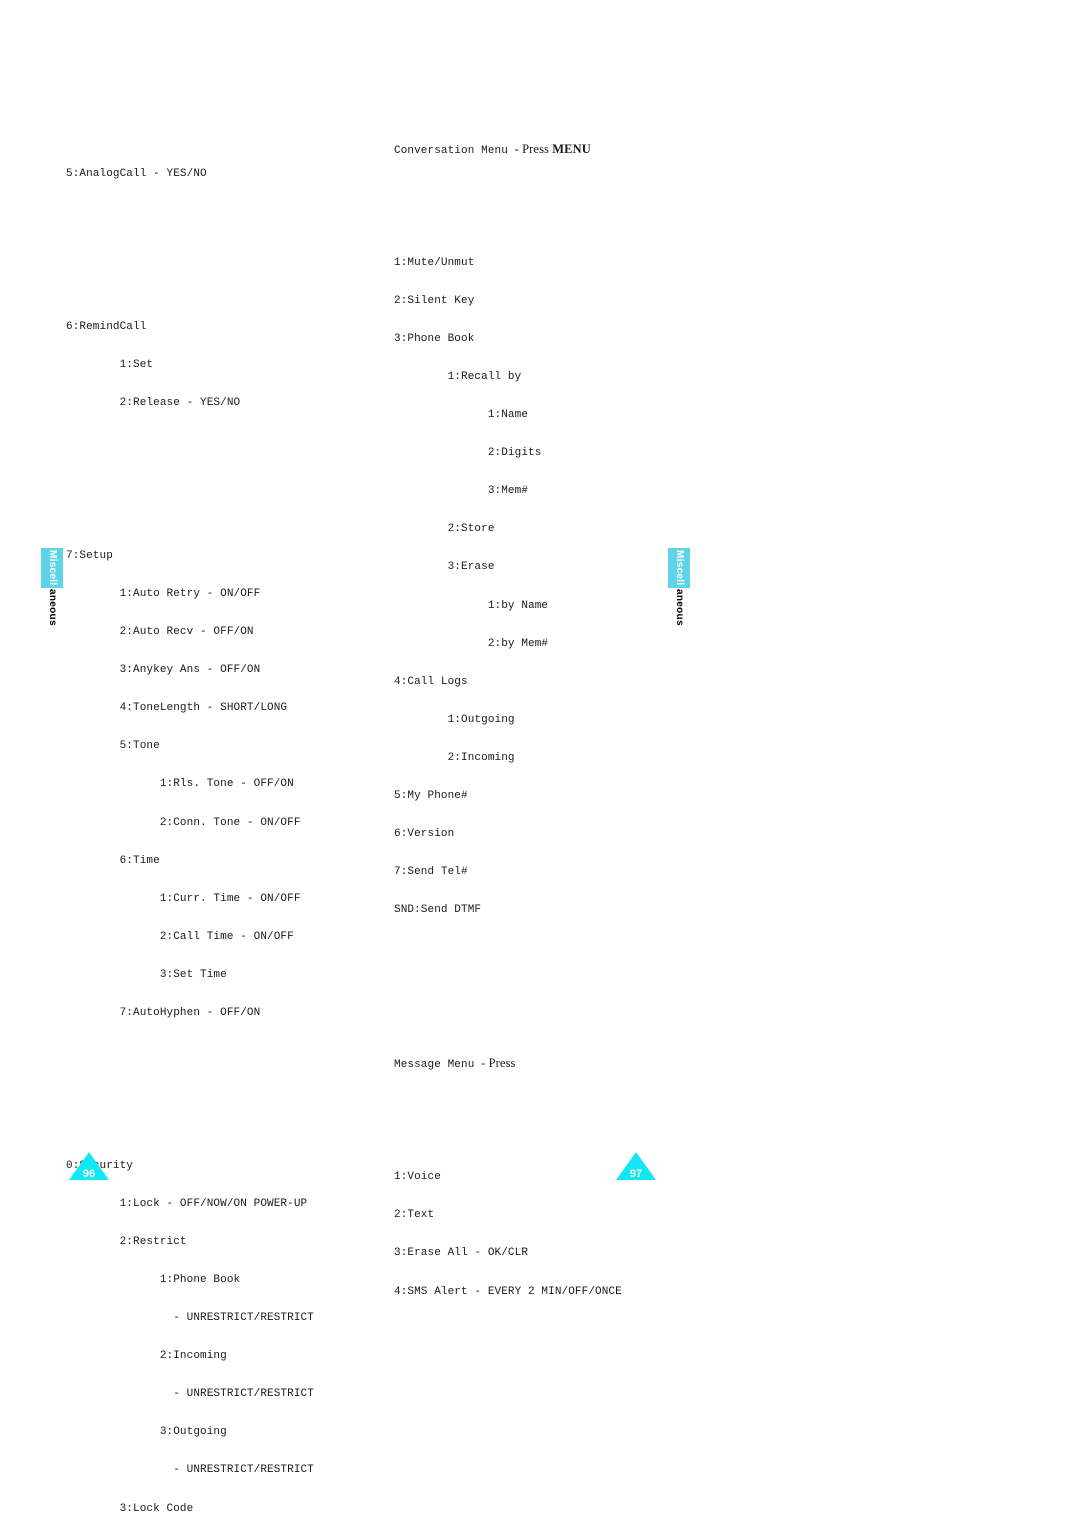 The image size is (1080, 1526). I want to click on menu-line: 7:Setup, so click(89, 555).